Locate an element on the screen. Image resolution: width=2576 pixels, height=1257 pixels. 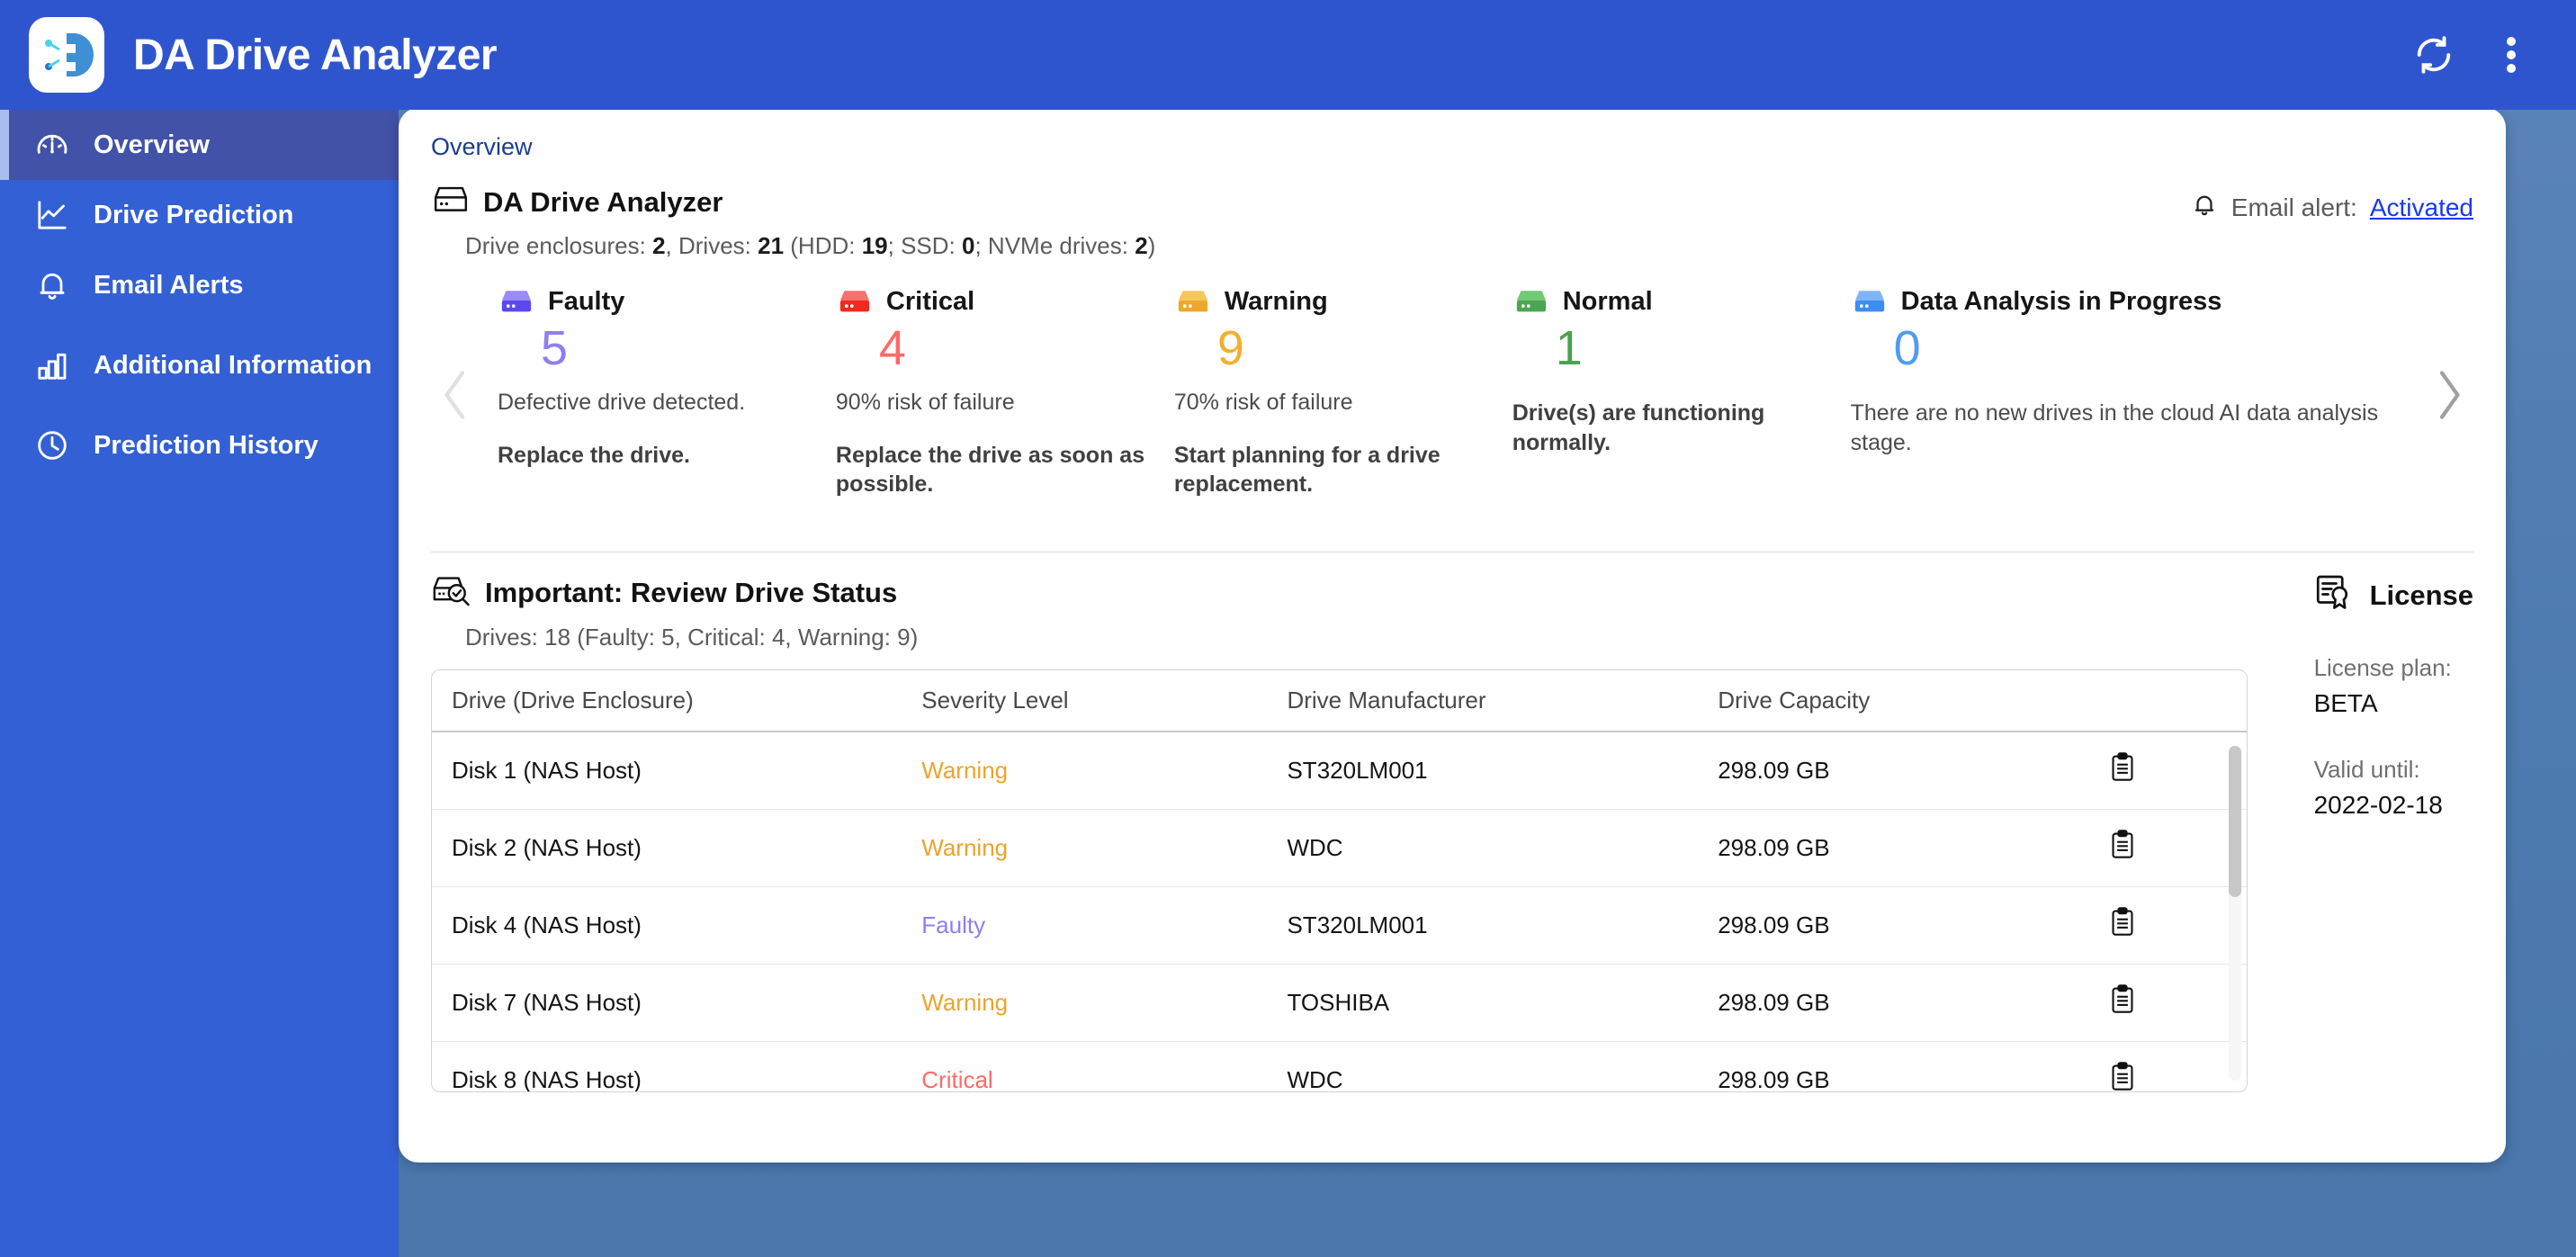
table-row: Disk 8 (NAS Host) Critical WDC 298.09 GB is located at coordinates (1339, 1067).